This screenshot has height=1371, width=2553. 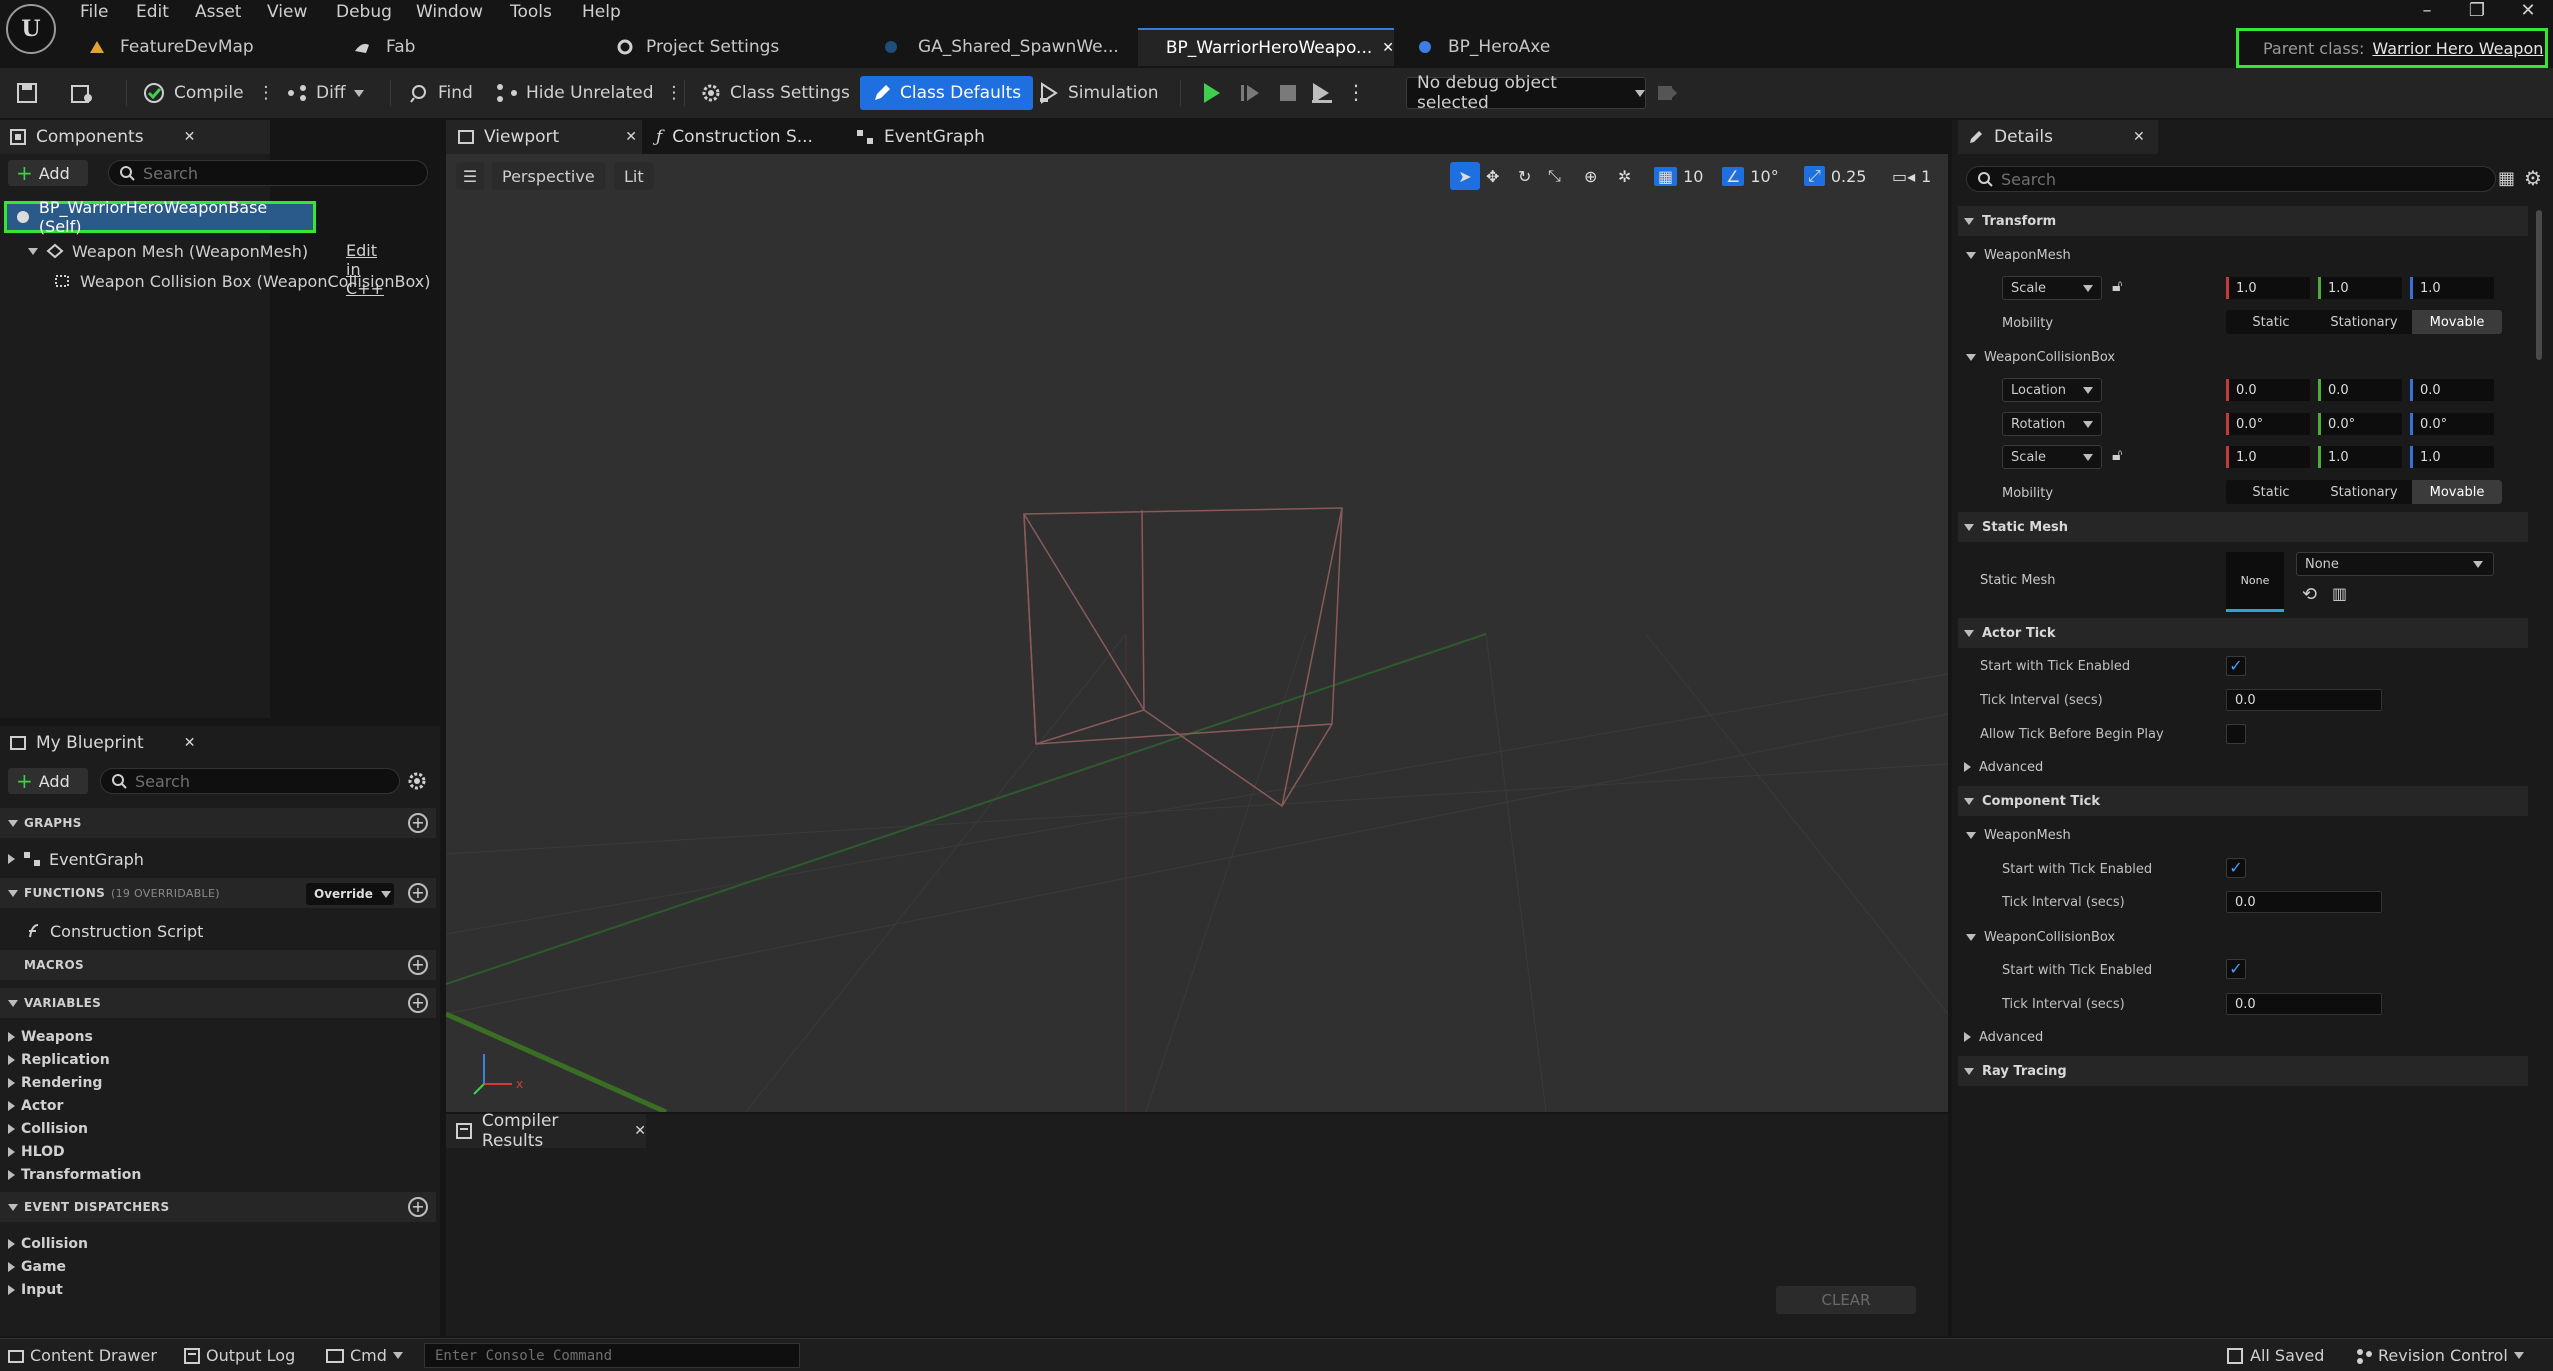 I want to click on mobility-static: Static, so click(x=2271, y=492).